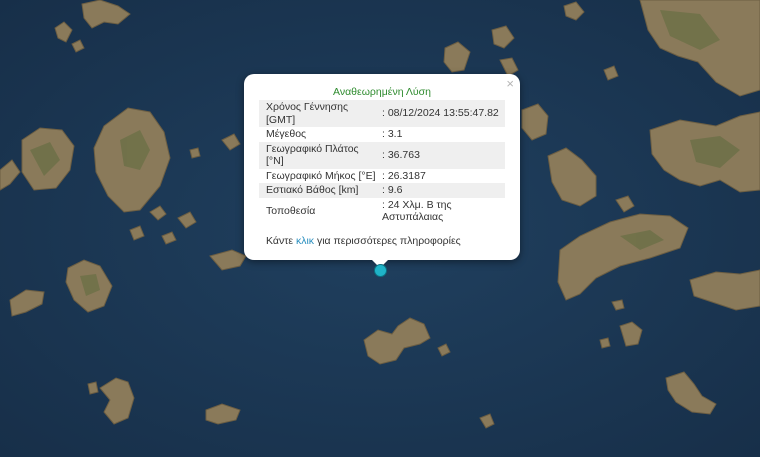  I want to click on detail-row: Γεωγραφικό Μήκος [°E] : 26.3187, so click(382, 176).